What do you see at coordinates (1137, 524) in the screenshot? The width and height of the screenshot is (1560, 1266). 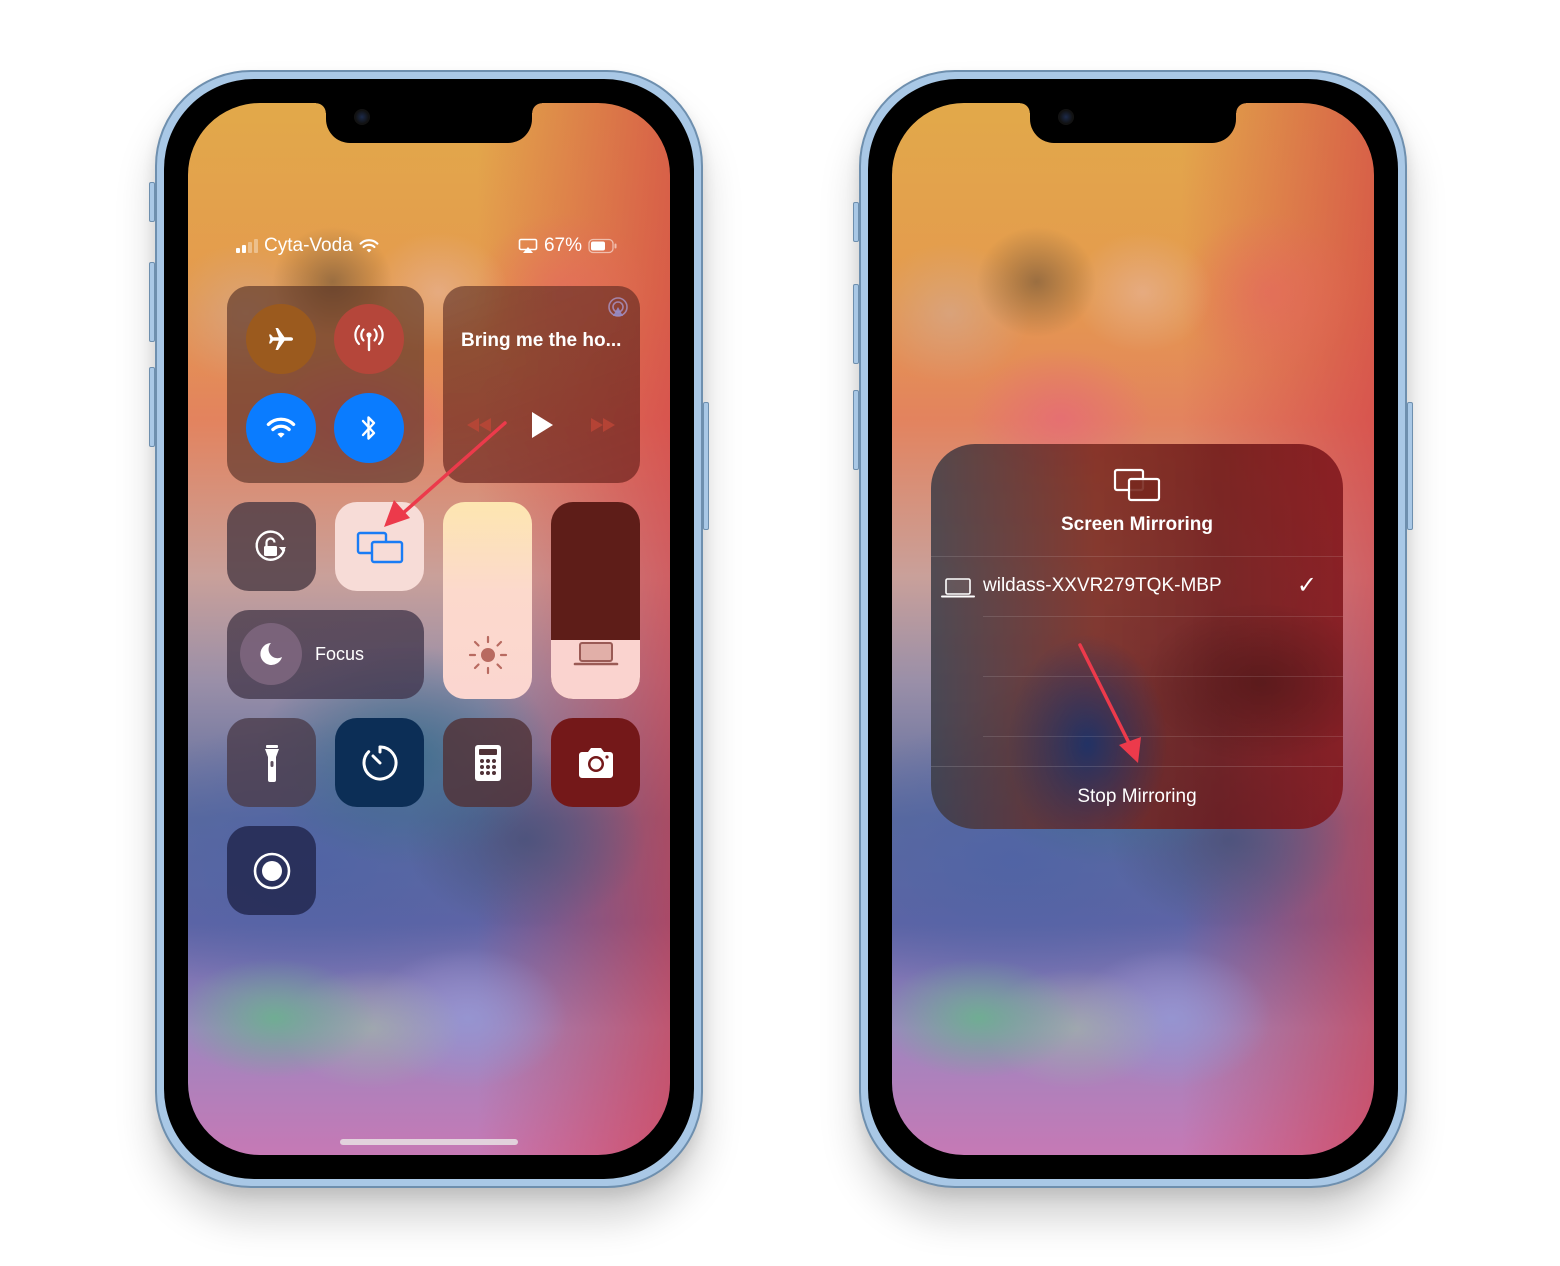 I see `panel-title: Screen Mirroring` at bounding box center [1137, 524].